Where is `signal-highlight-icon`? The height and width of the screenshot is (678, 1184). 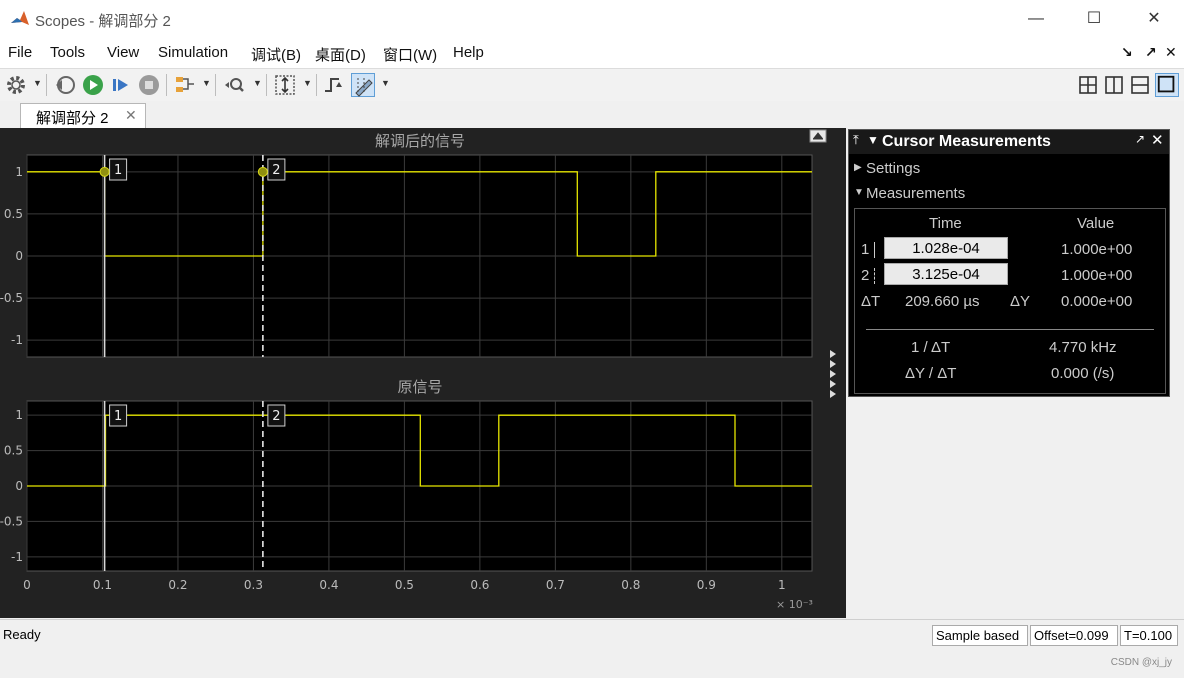
signal-highlight-icon is located at coordinates (185, 85).